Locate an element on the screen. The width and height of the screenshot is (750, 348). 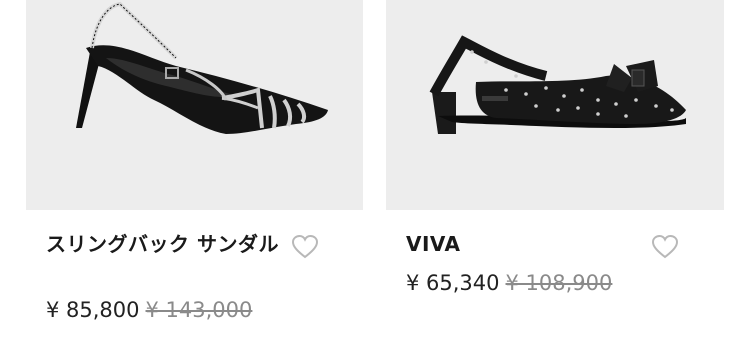
original-price: ¥ 143,000 is located at coordinates (199, 310).